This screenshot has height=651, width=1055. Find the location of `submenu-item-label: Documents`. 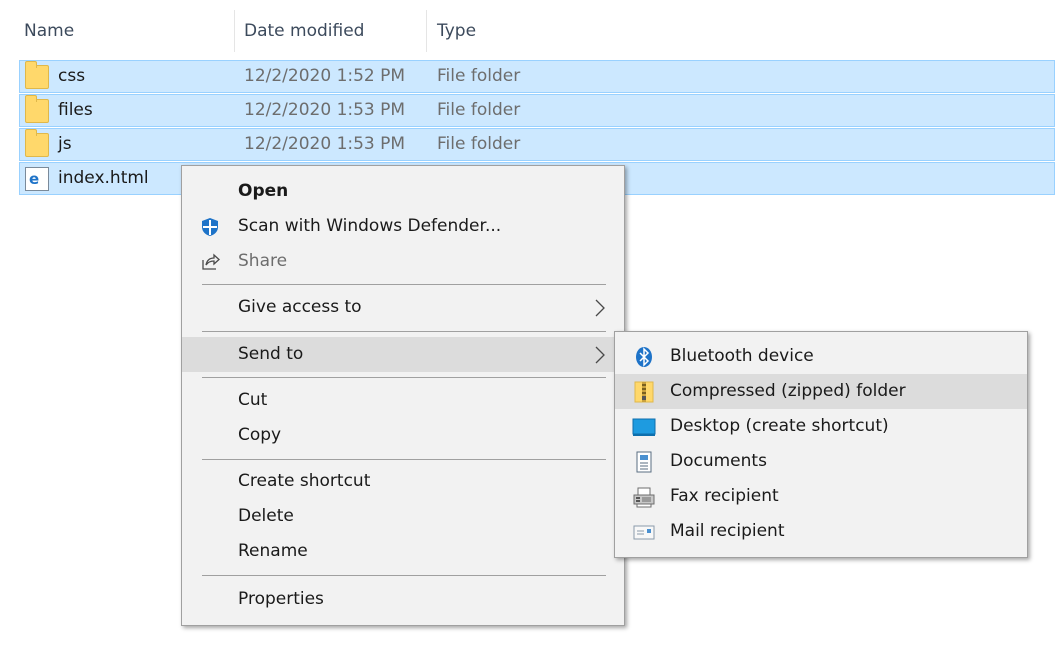

submenu-item-label: Documents is located at coordinates (718, 461).